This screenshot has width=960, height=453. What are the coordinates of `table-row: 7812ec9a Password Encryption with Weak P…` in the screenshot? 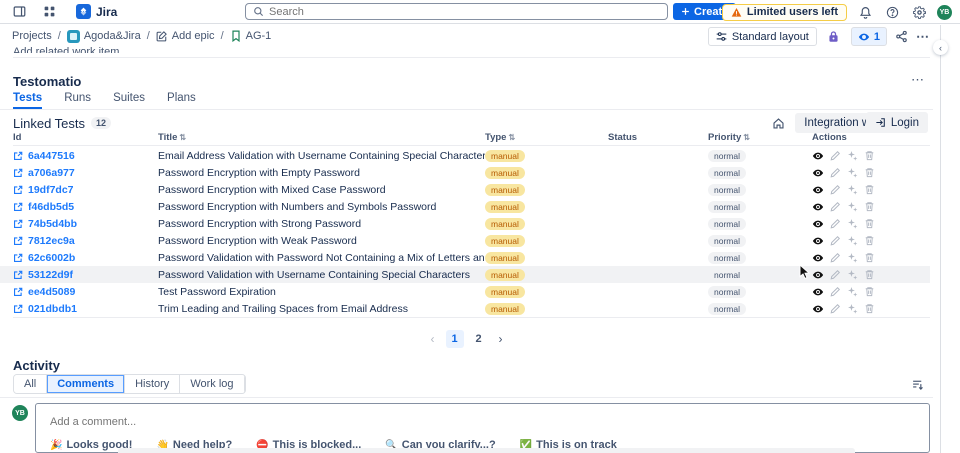 It's located at (465, 240).